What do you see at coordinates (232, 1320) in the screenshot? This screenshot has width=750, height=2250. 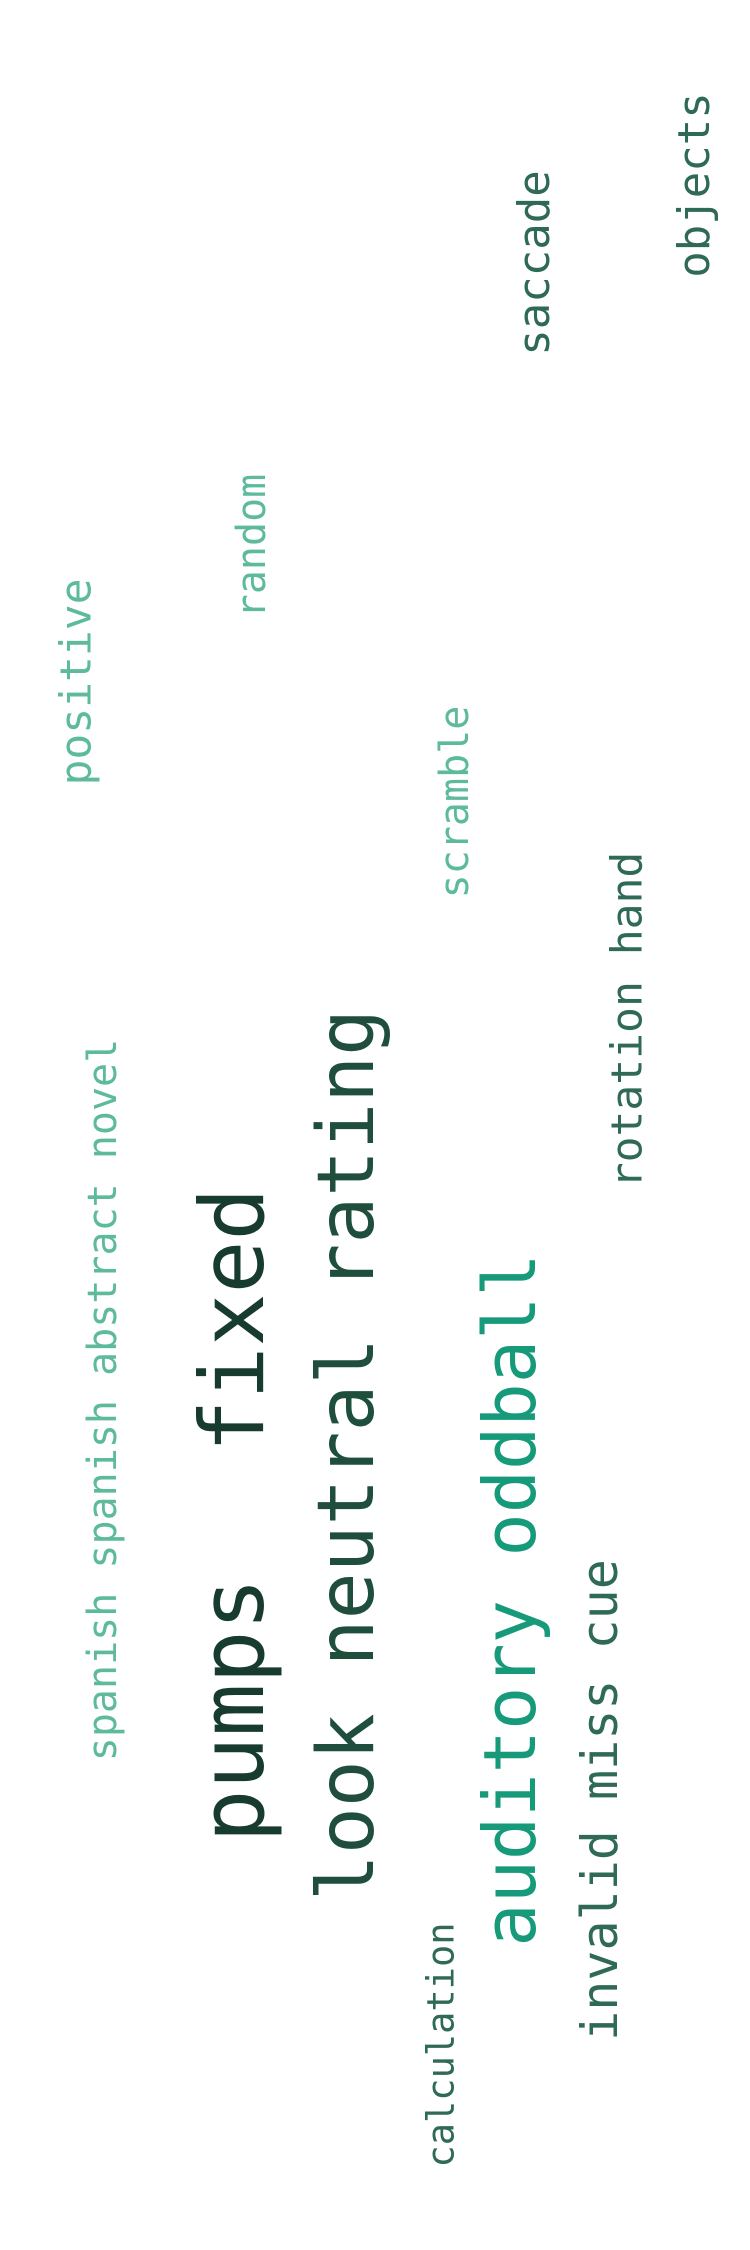 I see `word-fixed: fixed` at bounding box center [232, 1320].